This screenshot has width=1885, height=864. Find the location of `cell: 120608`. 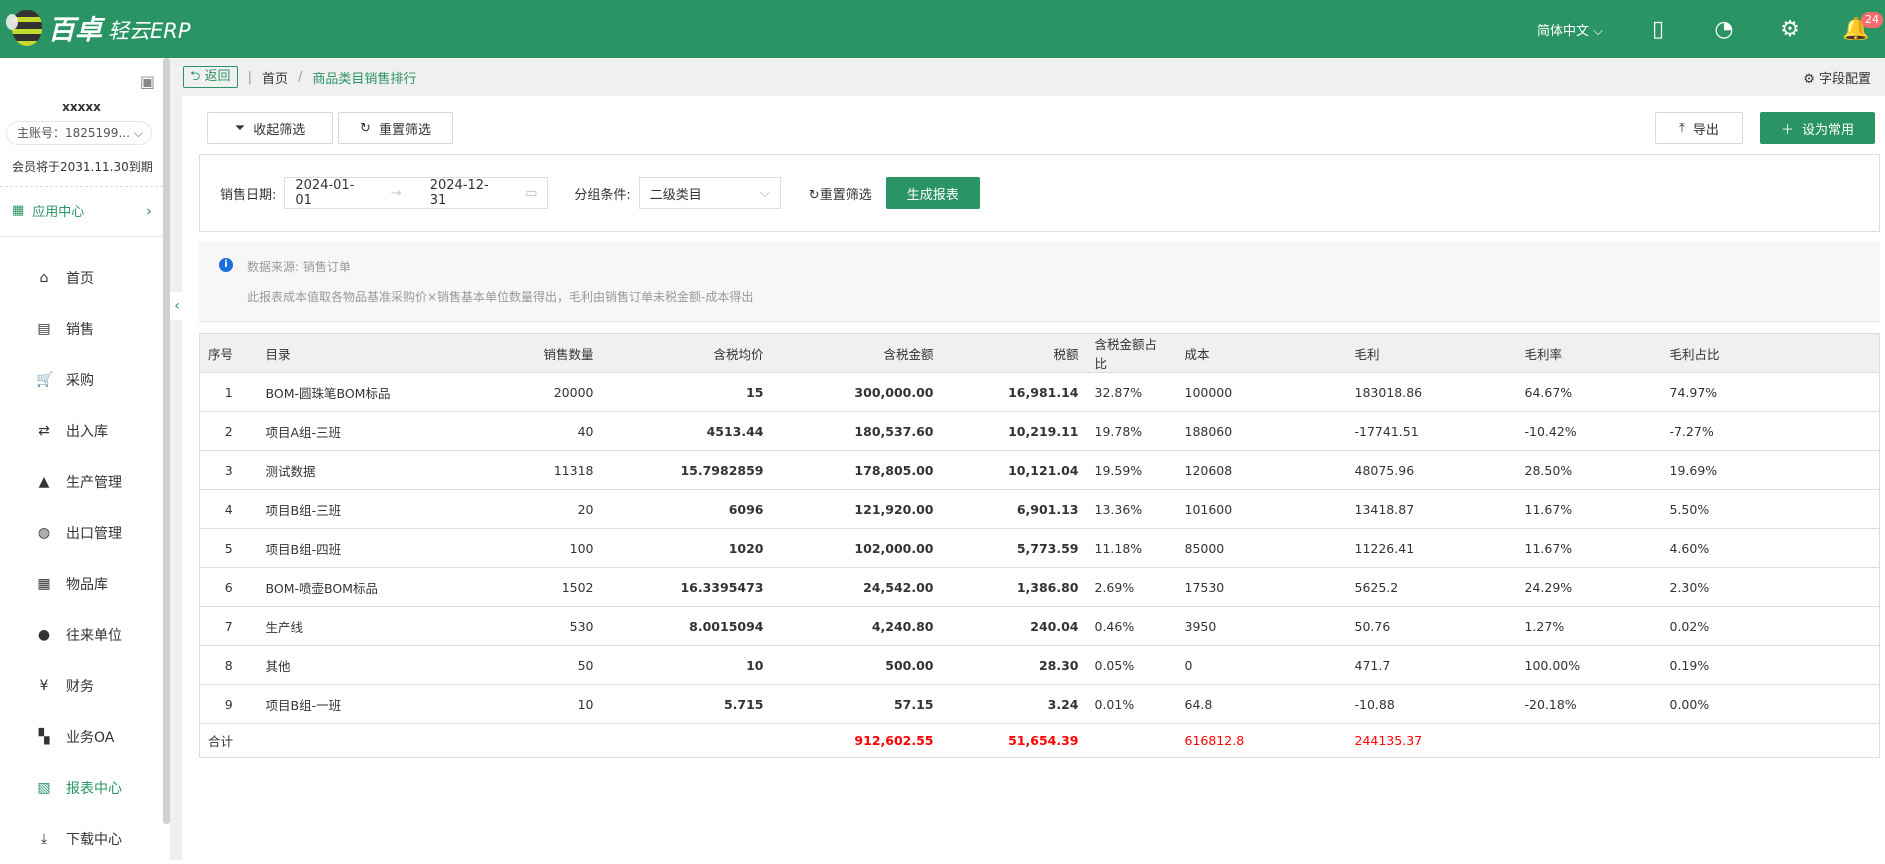

cell: 120608 is located at coordinates (1261, 470).